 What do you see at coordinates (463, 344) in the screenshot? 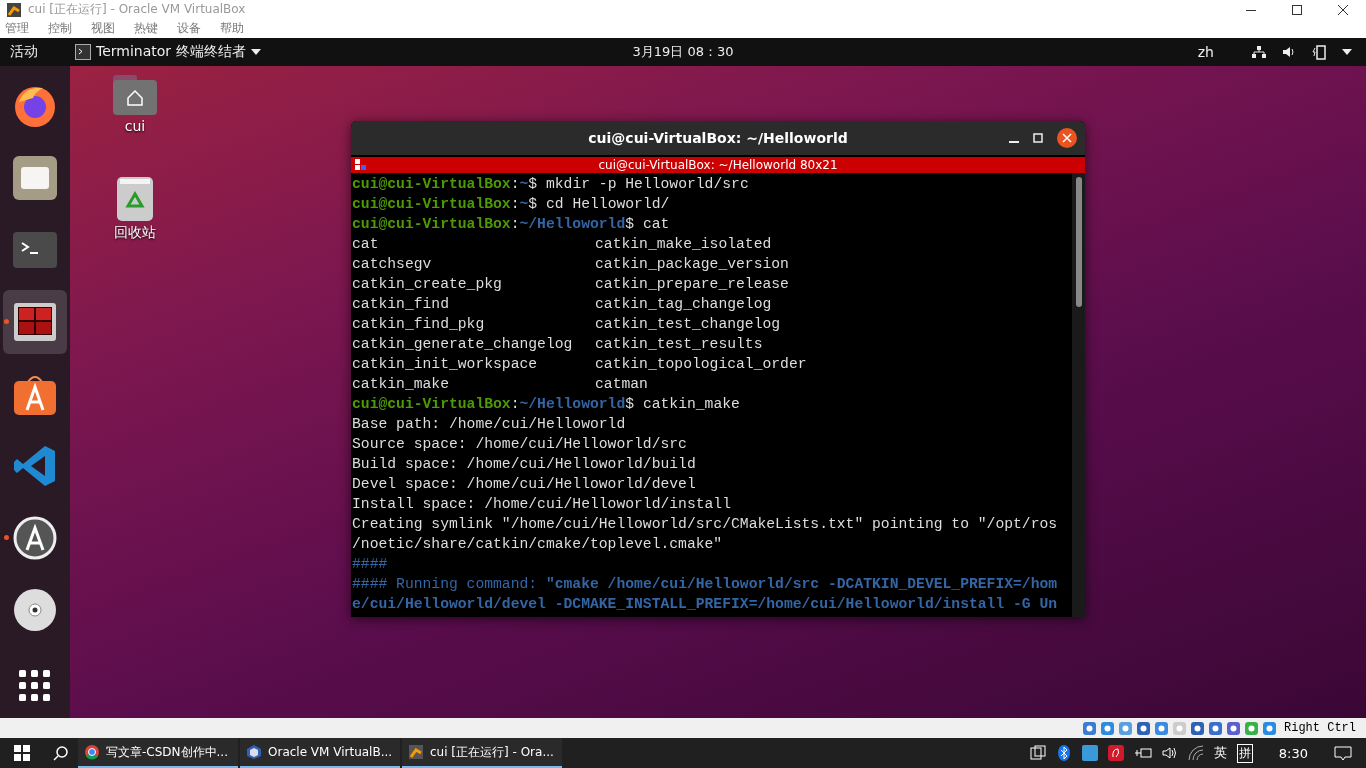
I see `completion-item: catkin_generate_changelog` at bounding box center [463, 344].